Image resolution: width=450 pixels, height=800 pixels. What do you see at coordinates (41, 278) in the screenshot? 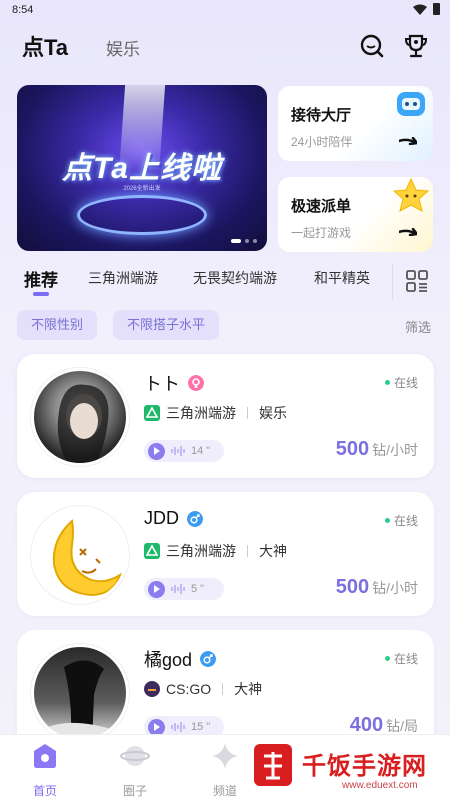
I see `tab-recommended: 推荐` at bounding box center [41, 278].